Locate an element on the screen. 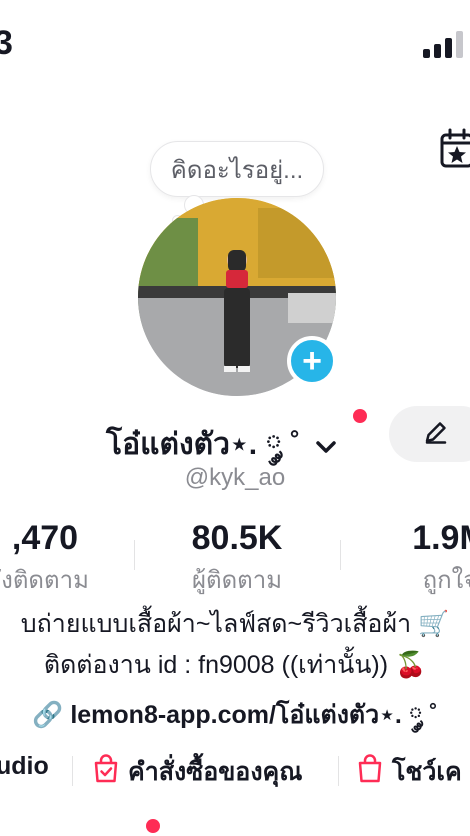 The height and width of the screenshot is (836, 470). status-time: 3 is located at coordinates (6, 43).